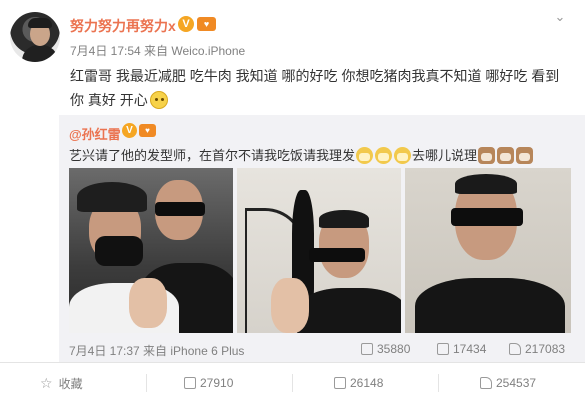 The width and height of the screenshot is (585, 404). What do you see at coordinates (123, 26) in the screenshot?
I see `post-username: 努力努力再努力x` at bounding box center [123, 26].